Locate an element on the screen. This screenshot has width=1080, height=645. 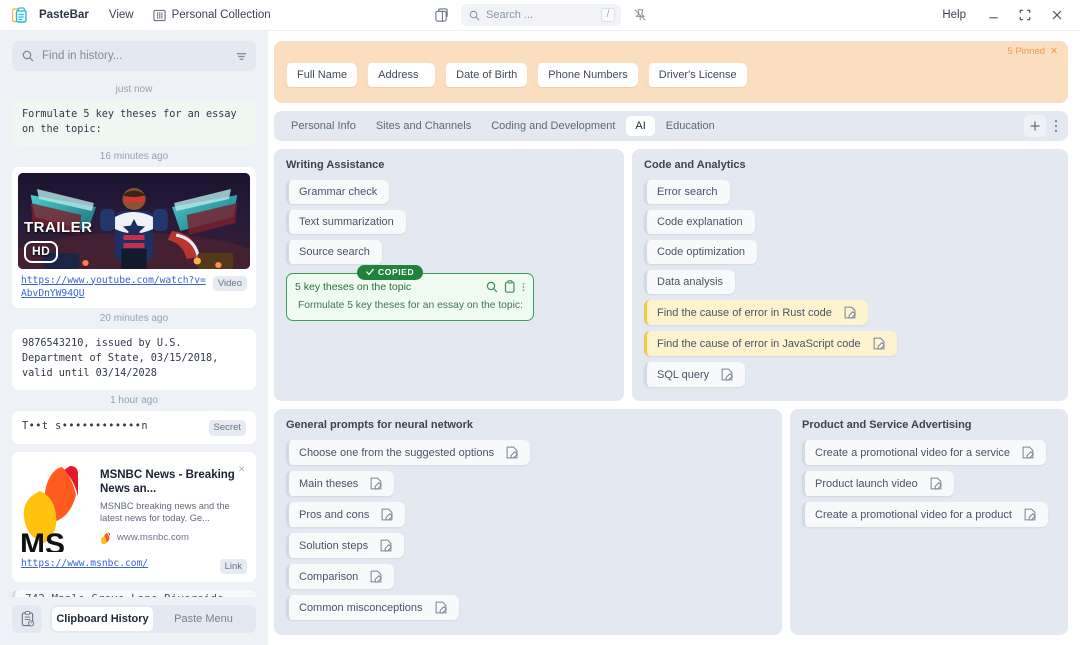
copied-badge-label: COPIED is located at coordinates (396, 272).